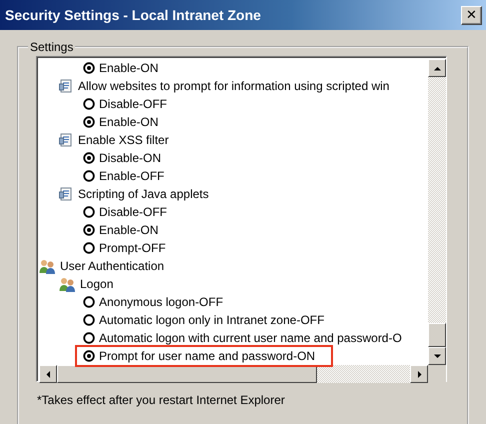 This screenshot has width=486, height=424. What do you see at coordinates (471, 15) in the screenshot?
I see `close-button: ✕` at bounding box center [471, 15].